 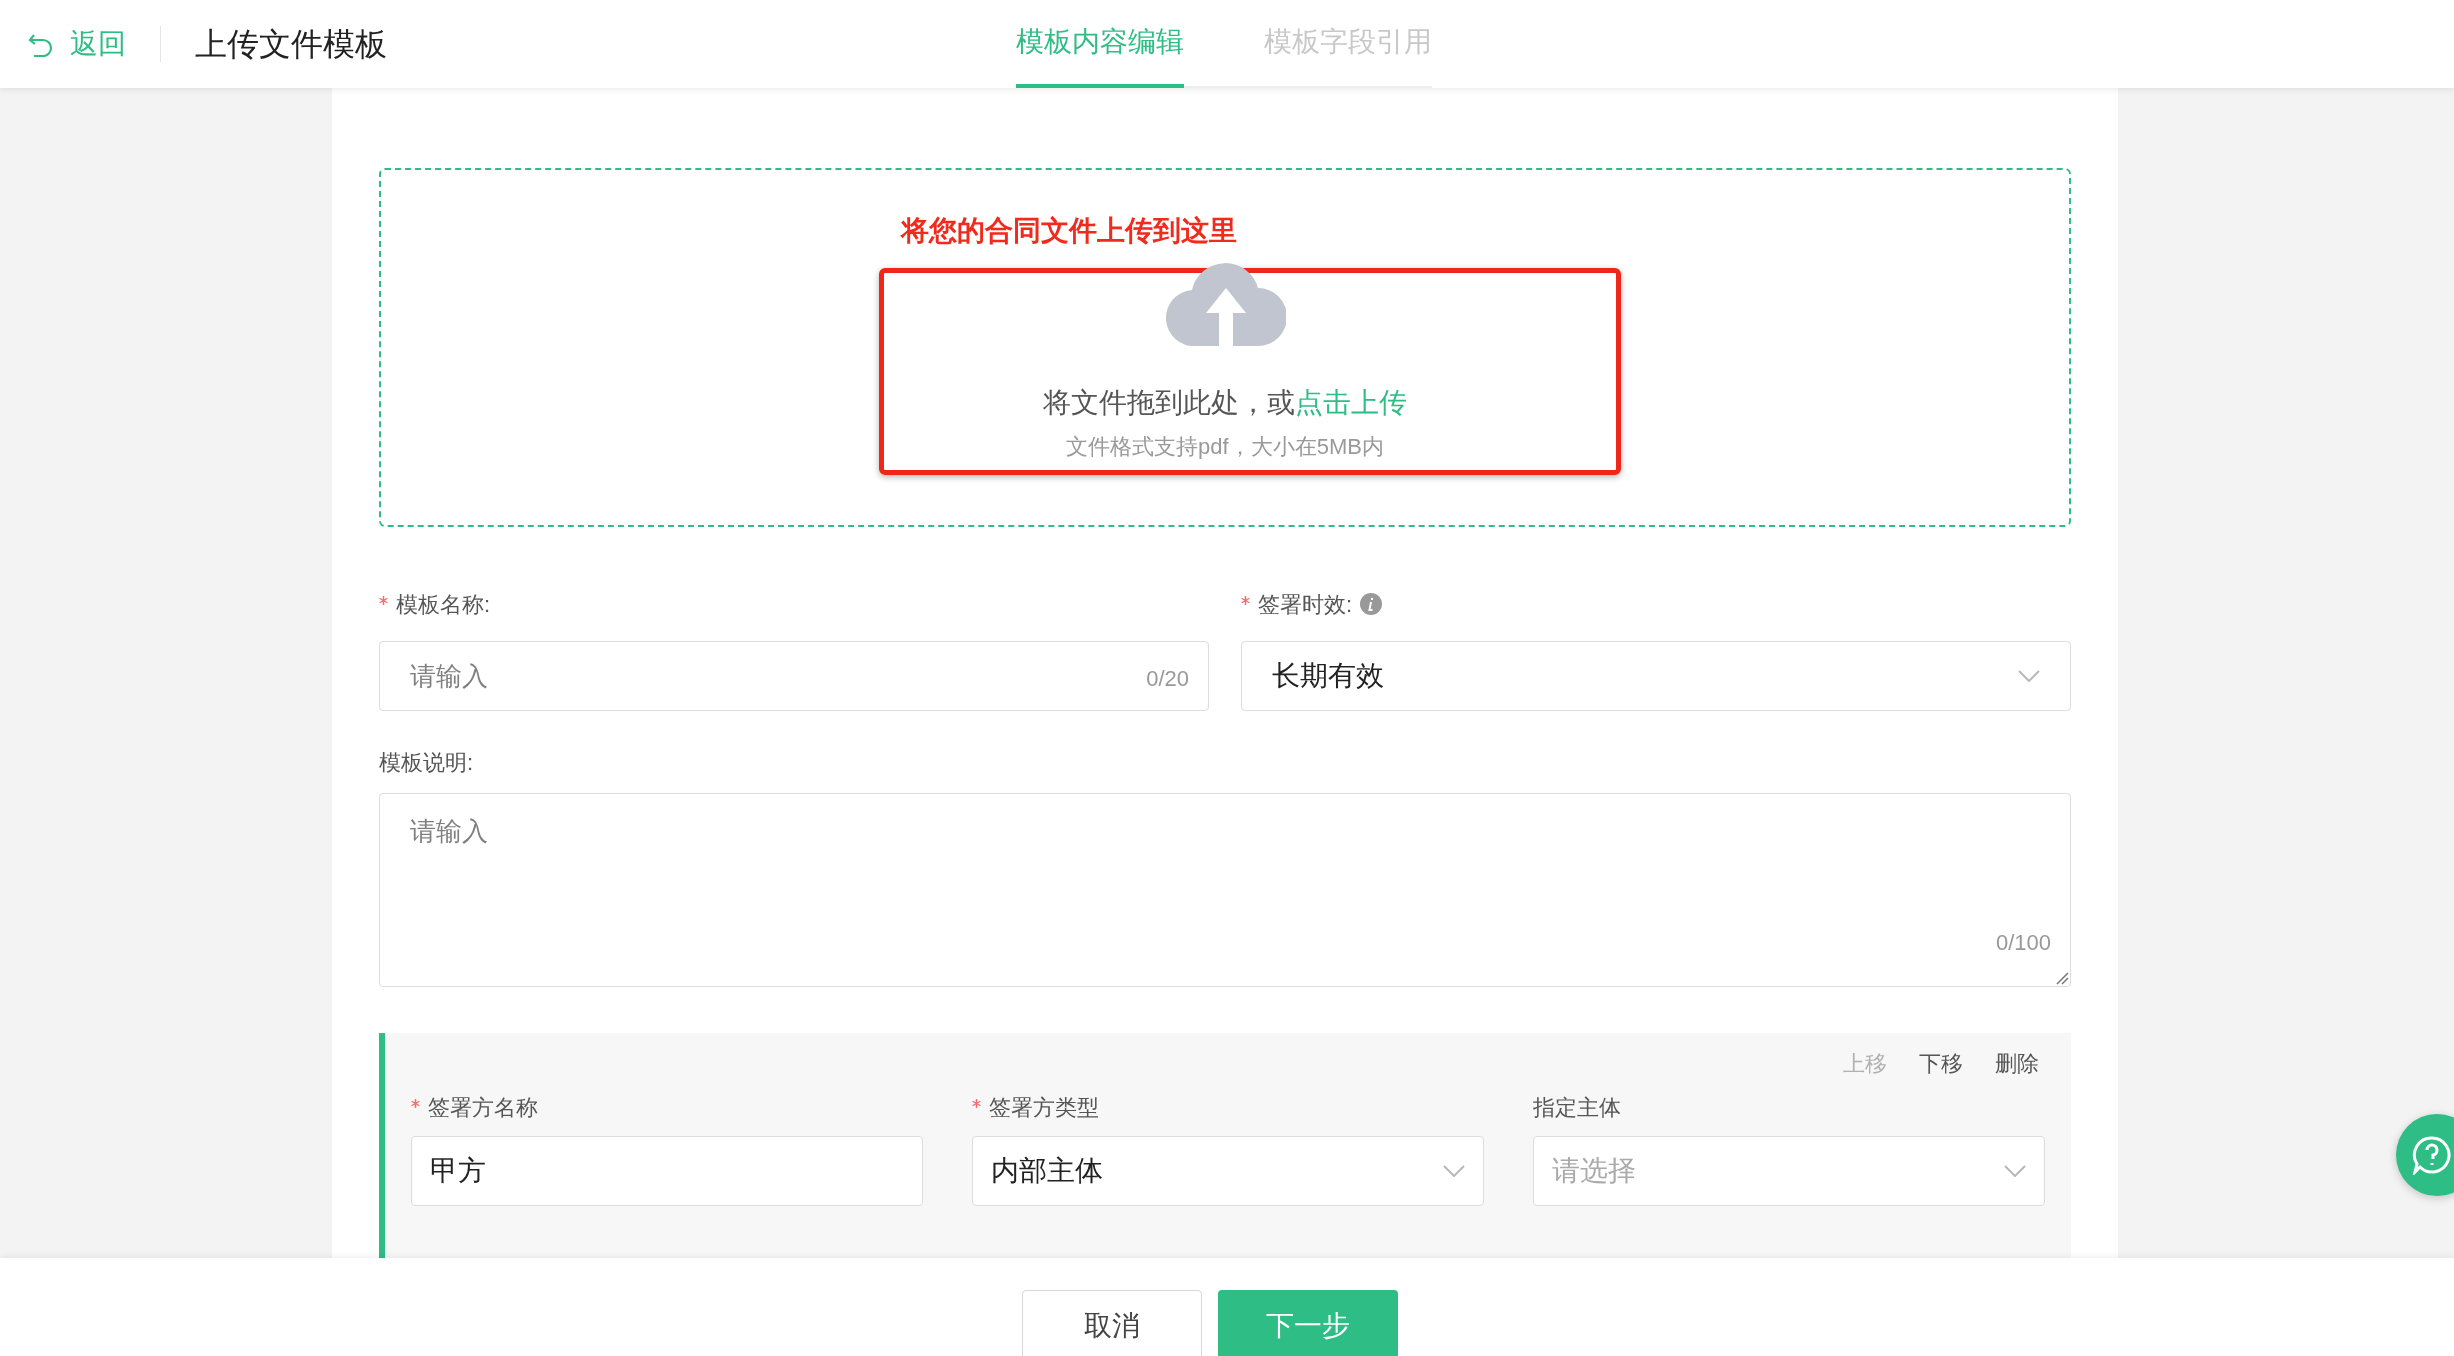 I want to click on upload-prompt: 将文件拖到此处，或点击上传, so click(x=1225, y=403).